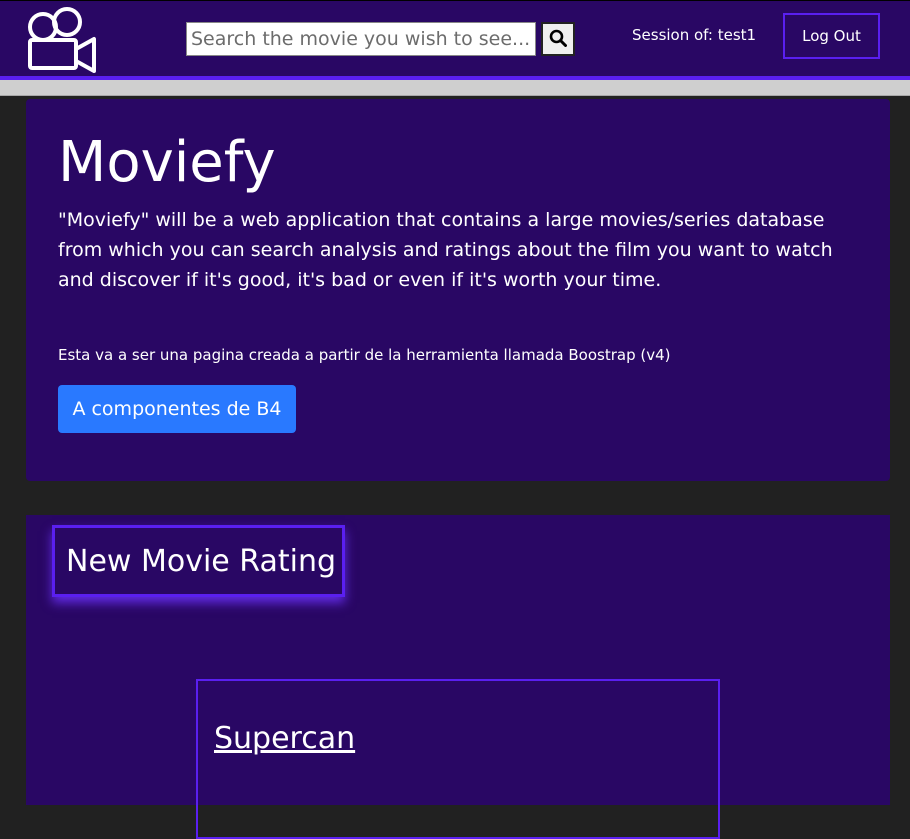 This screenshot has height=839, width=910. I want to click on top-navbar: Session of: test1 Log Out, so click(455, 38).